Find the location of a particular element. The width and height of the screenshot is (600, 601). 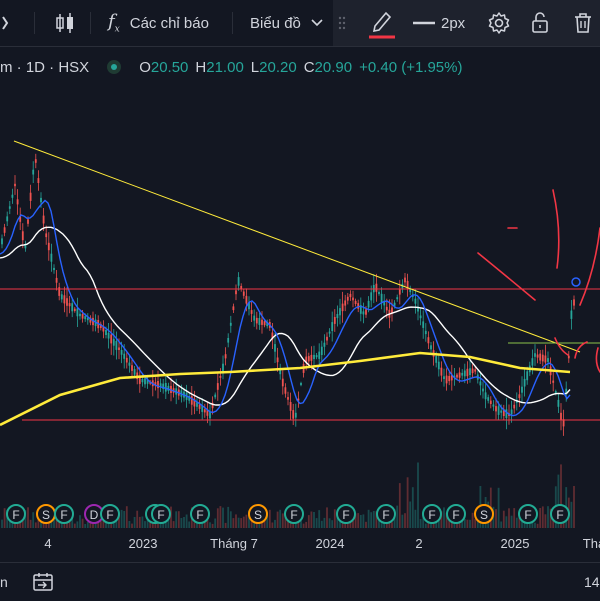

x-tick-label: 2024 is located at coordinates (330, 543).